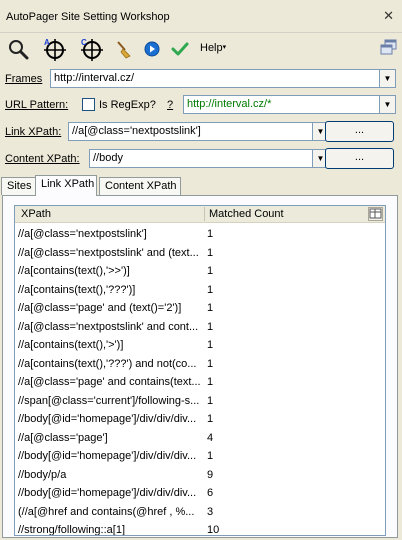 The image size is (402, 540). I want to click on play-icon, so click(152, 49).